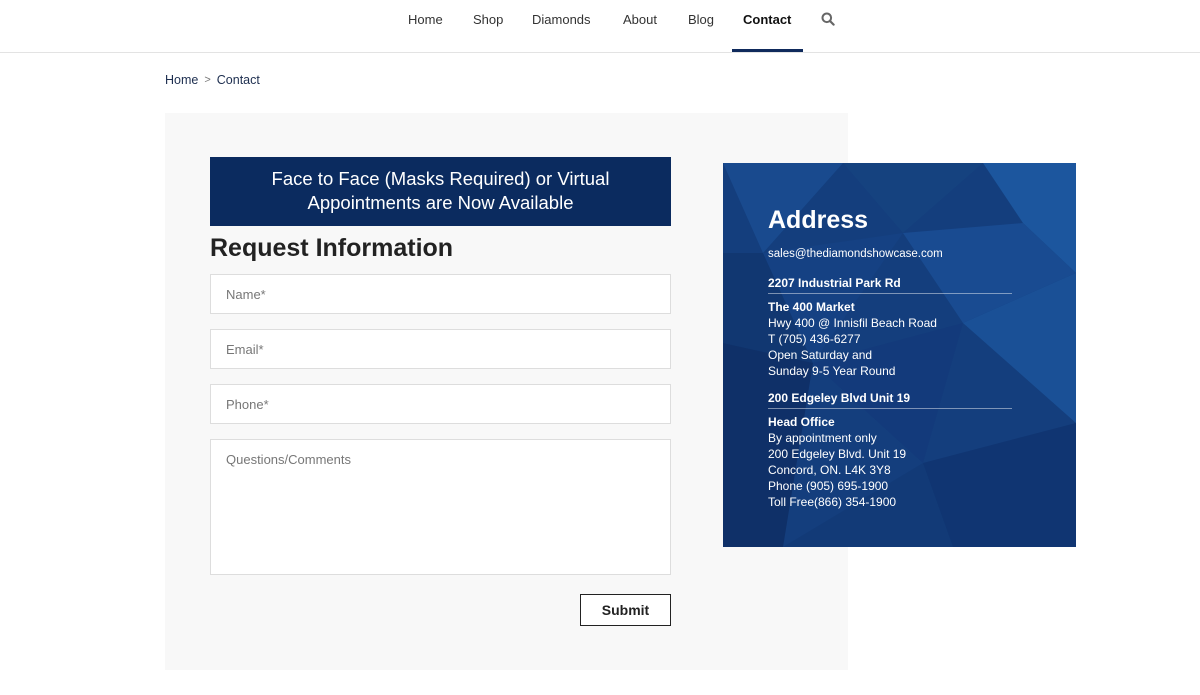 The height and width of the screenshot is (695, 1200). I want to click on location-line: Sunday 9-5 Year Round, so click(832, 371).